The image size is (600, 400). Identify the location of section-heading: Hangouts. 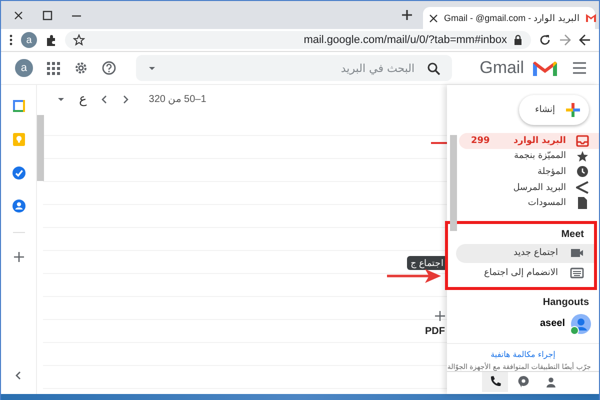
(566, 303).